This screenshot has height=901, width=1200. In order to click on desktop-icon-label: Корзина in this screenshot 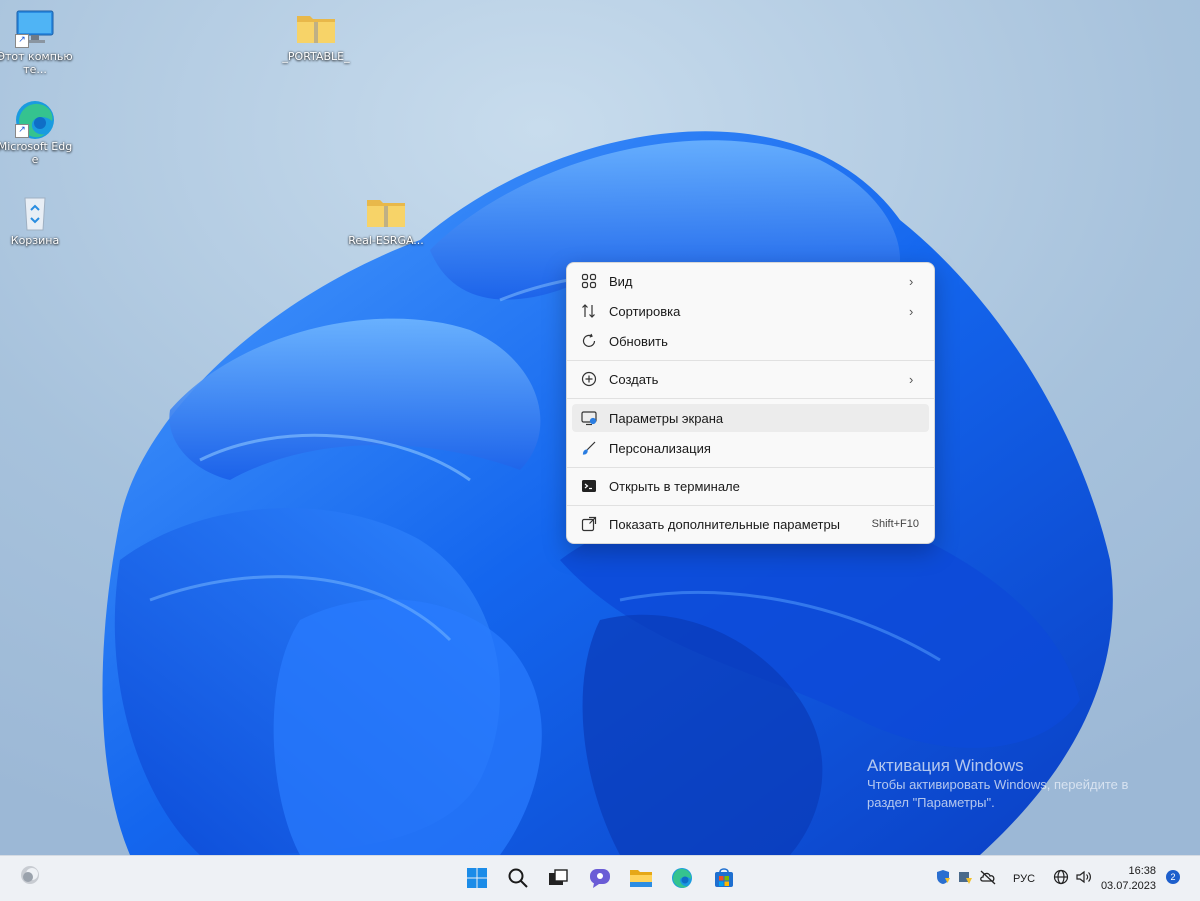, I will do `click(35, 240)`.